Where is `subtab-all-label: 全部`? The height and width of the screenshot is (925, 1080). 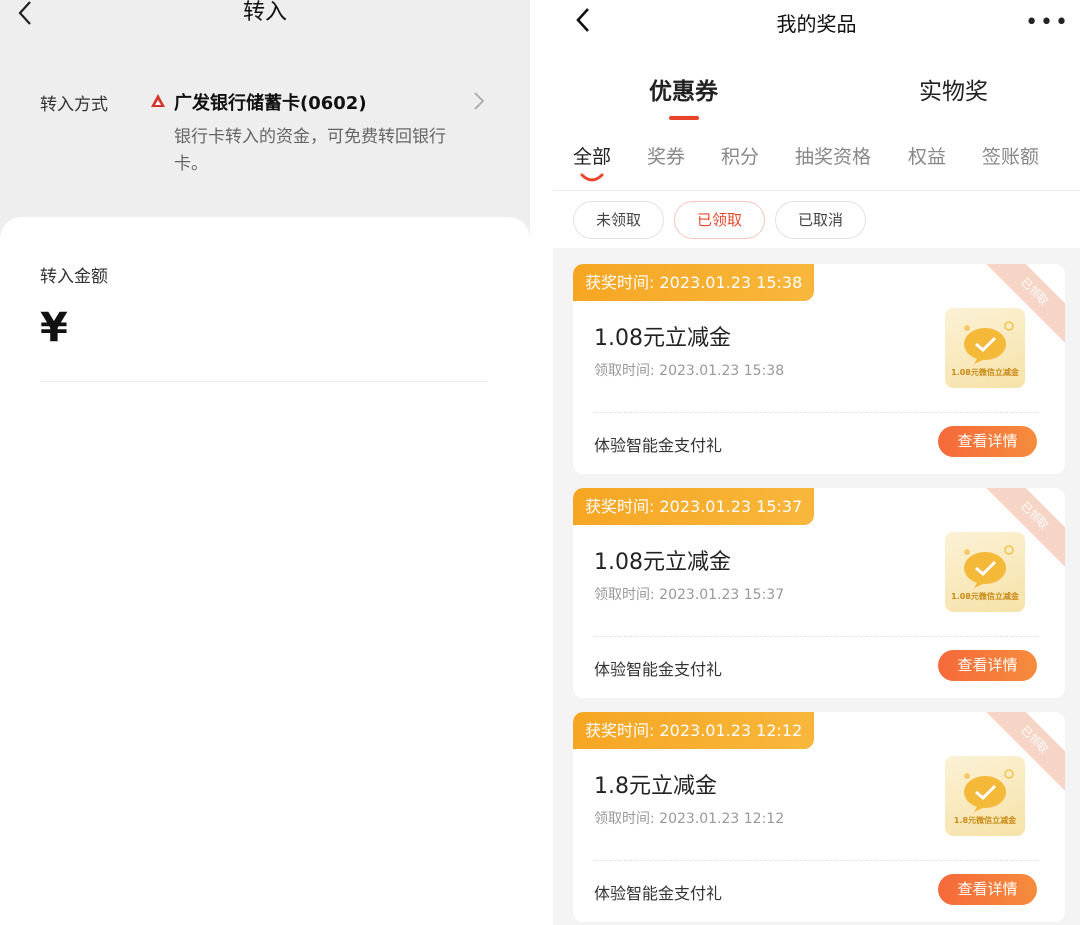
subtab-all-label: 全部 is located at coordinates (592, 157).